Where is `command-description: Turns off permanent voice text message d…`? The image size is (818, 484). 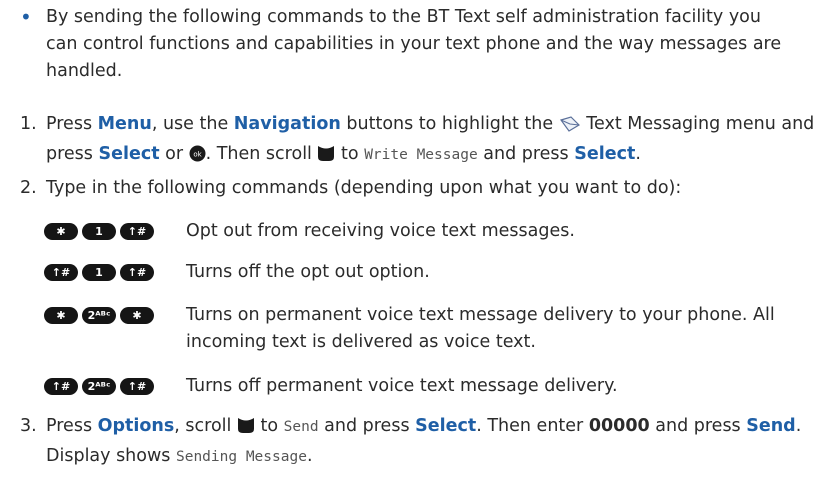
command-description: Turns off permanent voice text message d… is located at coordinates (402, 386).